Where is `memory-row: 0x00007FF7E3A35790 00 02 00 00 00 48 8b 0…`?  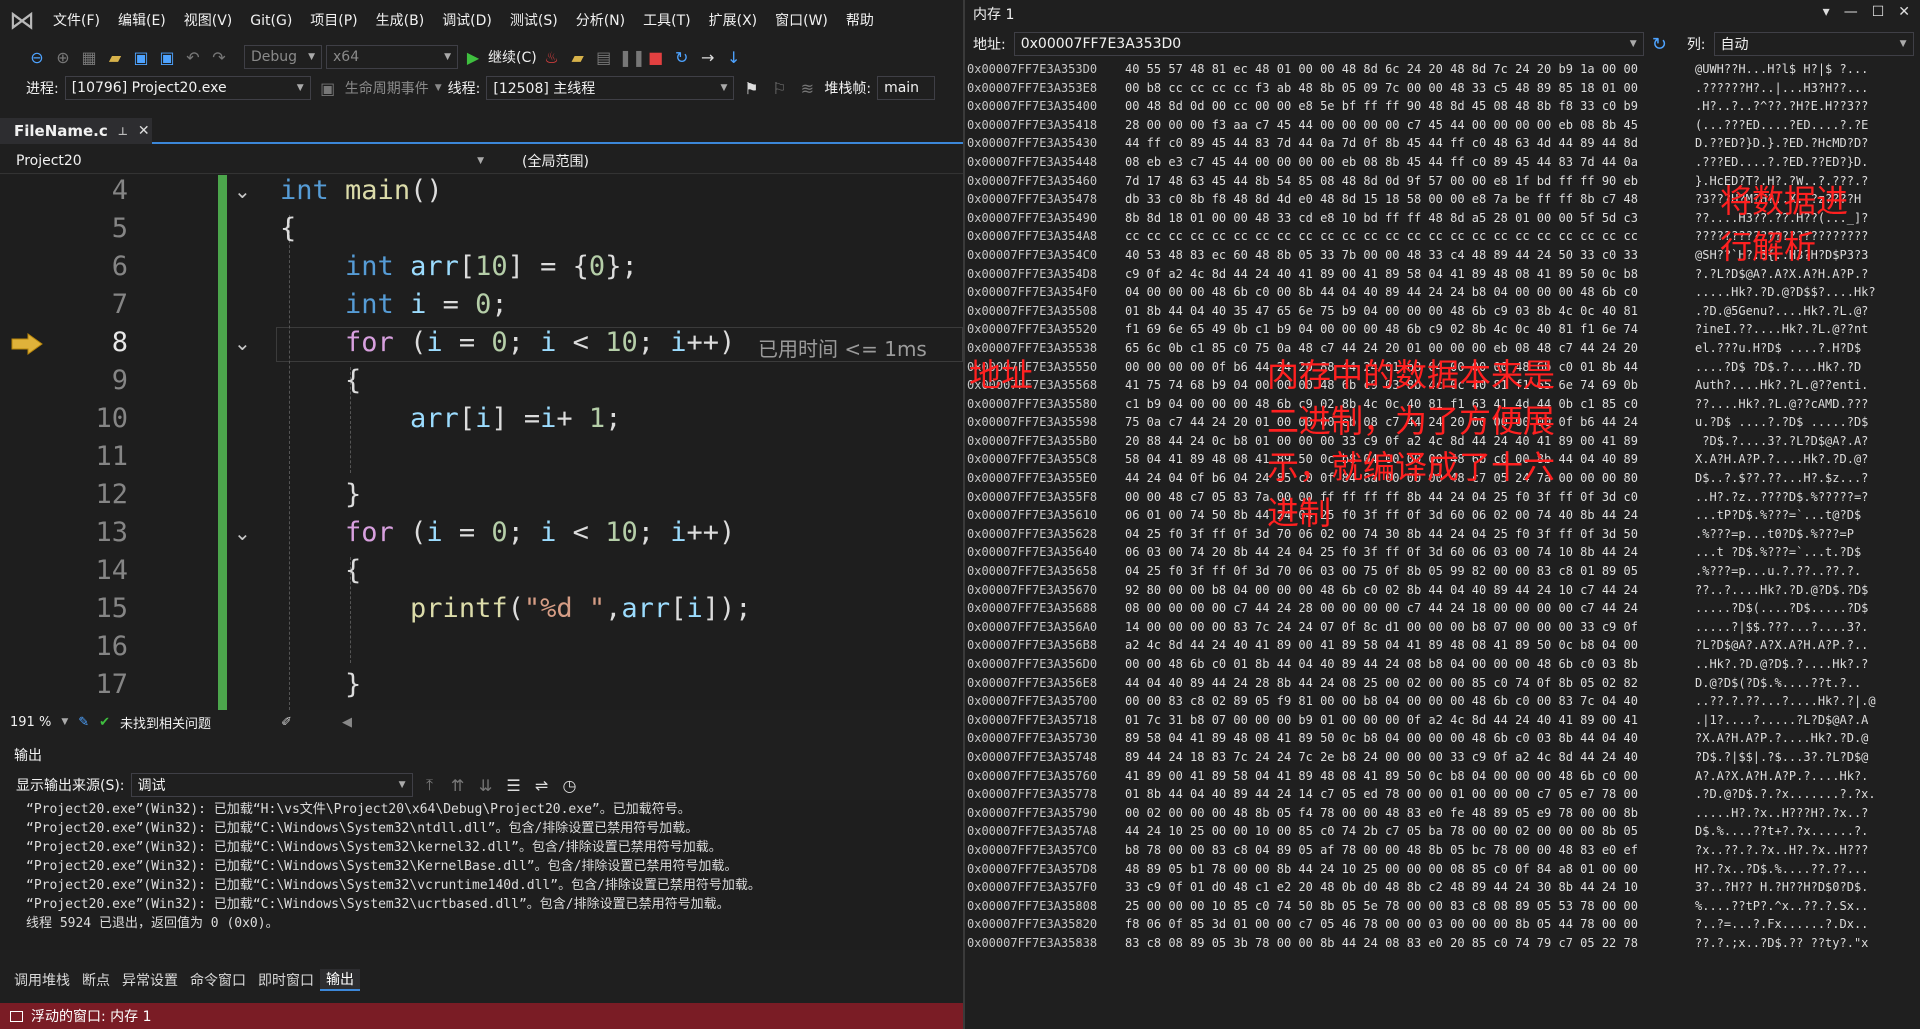 memory-row: 0x00007FF7E3A35790 00 02 00 00 00 48 8b 0… is located at coordinates (1442, 813).